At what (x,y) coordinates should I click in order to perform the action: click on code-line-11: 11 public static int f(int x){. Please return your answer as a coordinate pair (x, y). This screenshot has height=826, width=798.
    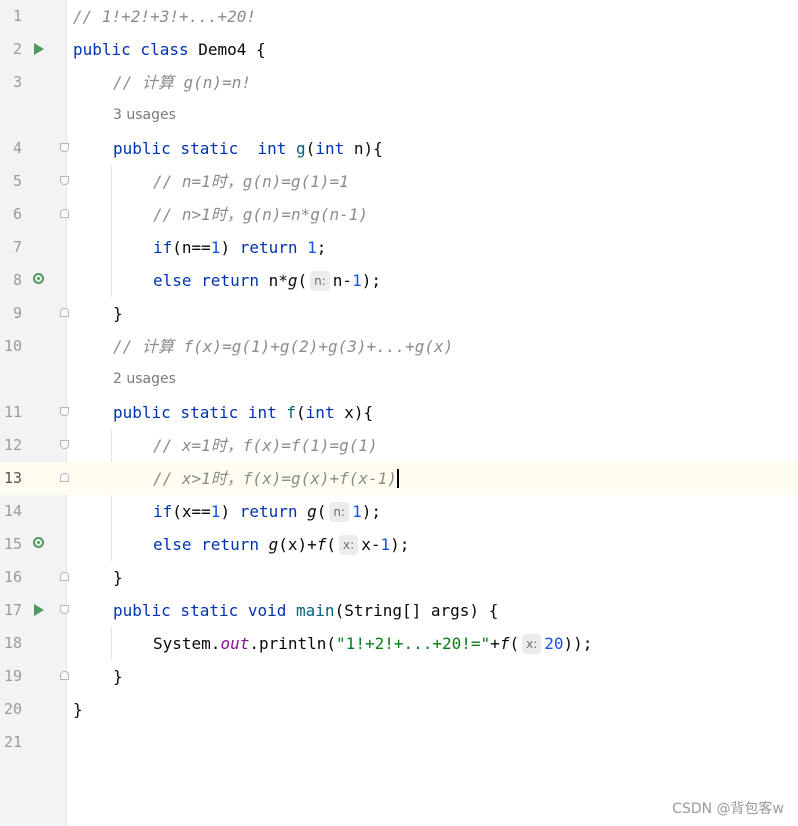
    Looking at the image, I should click on (399, 412).